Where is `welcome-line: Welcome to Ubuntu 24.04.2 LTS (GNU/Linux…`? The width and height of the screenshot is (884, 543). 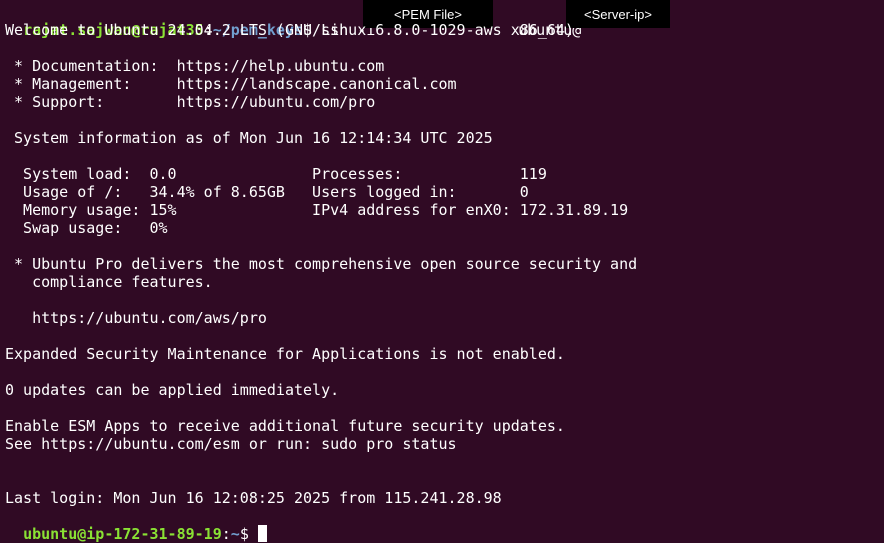
welcome-line: Welcome to Ubuntu 24.04.2 LTS (GNU/Linux… is located at coordinates (289, 30).